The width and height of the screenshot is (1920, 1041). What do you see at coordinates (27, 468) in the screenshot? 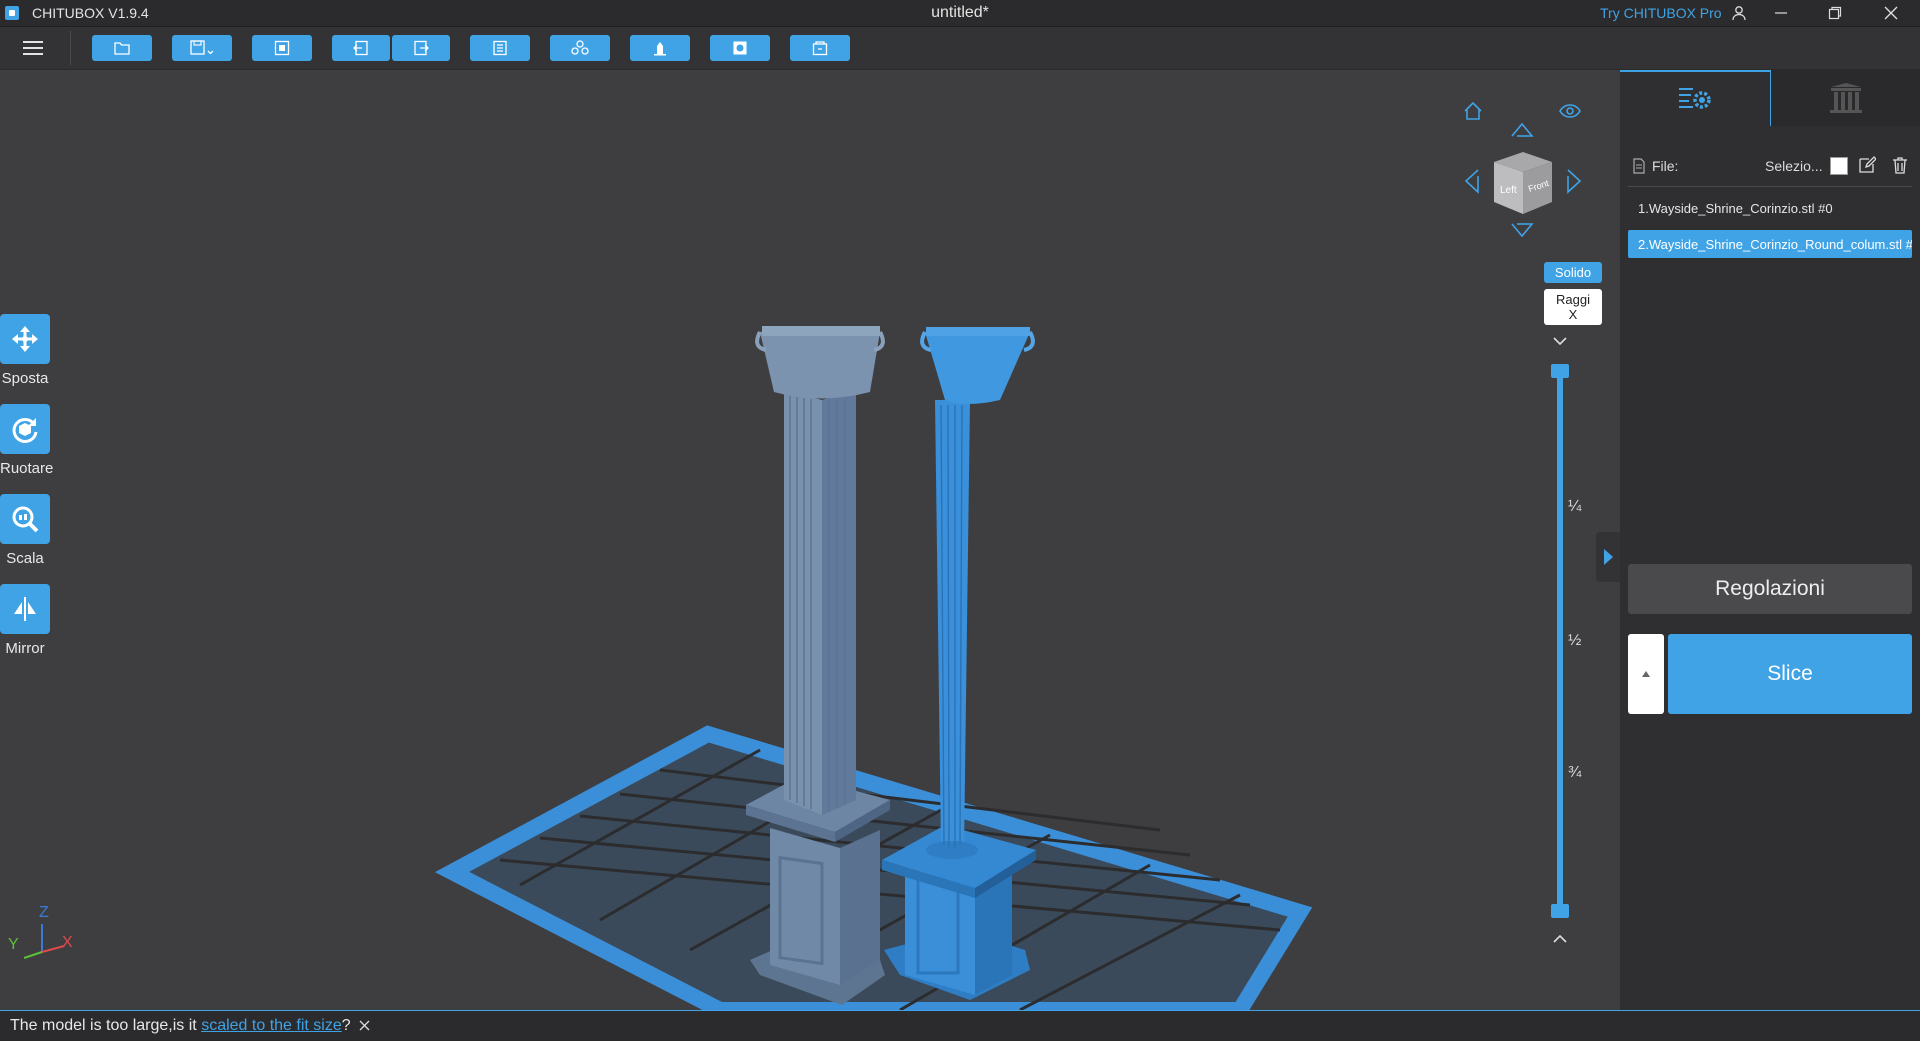
I see `rotate-tool-label: Ruotare` at bounding box center [27, 468].